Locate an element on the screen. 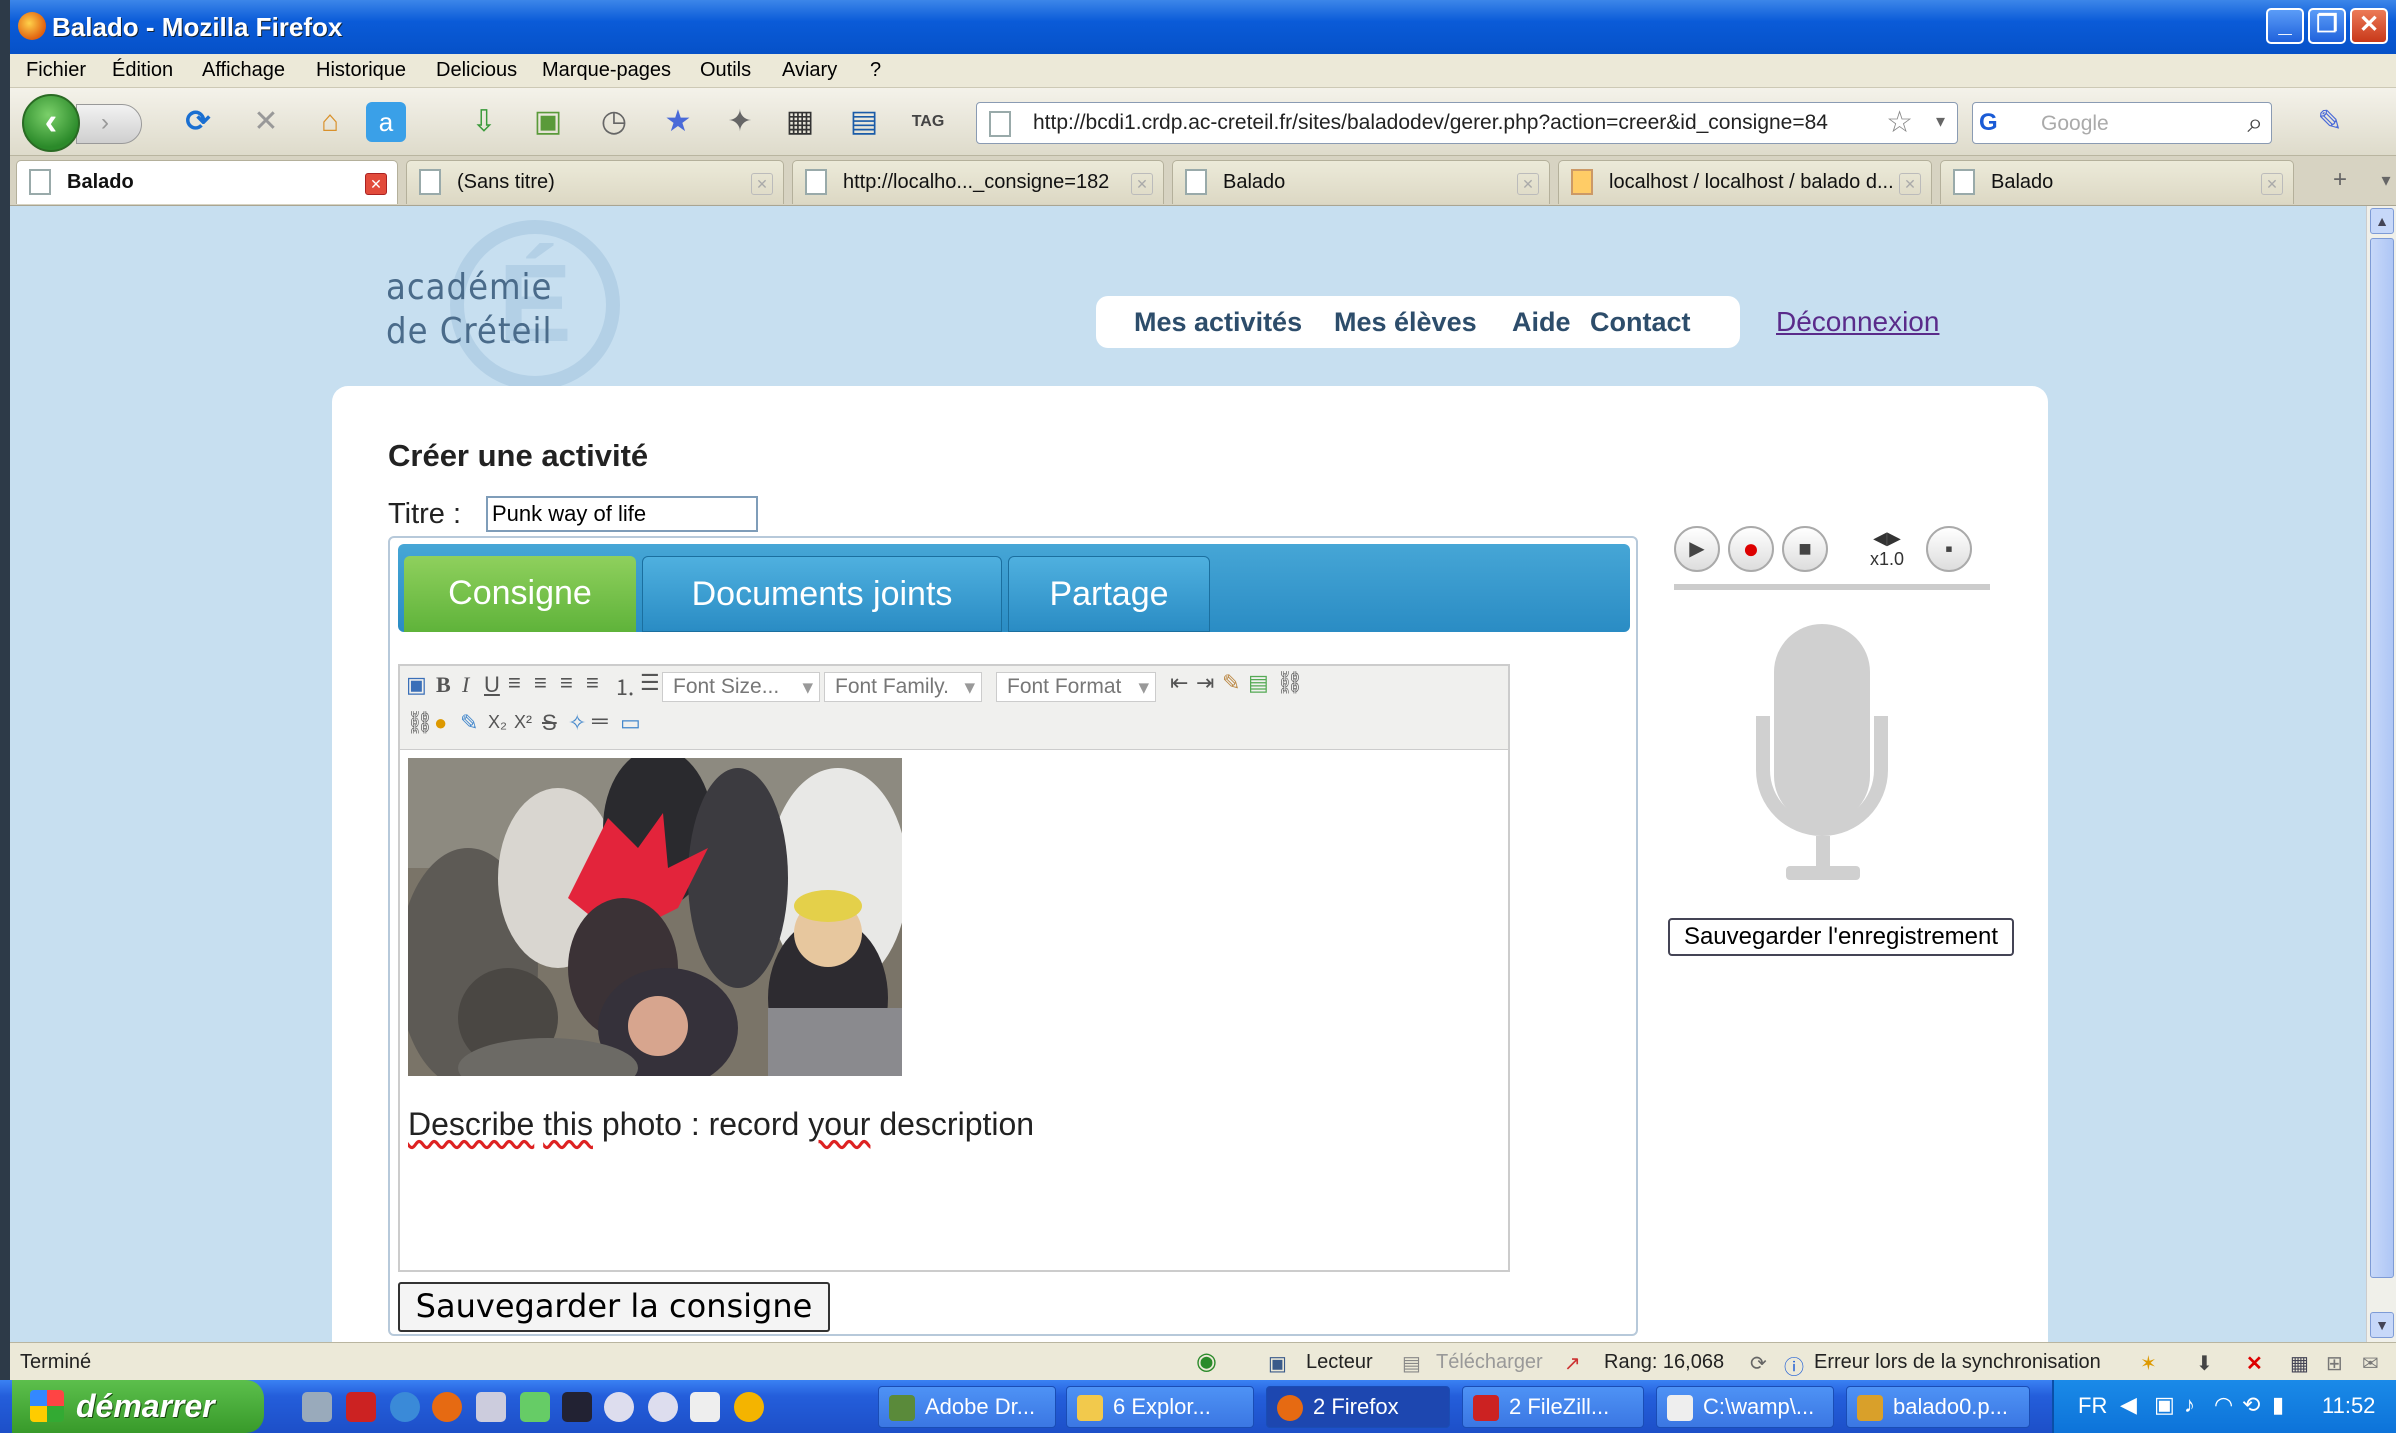 The height and width of the screenshot is (1433, 2396). desktop-icon is located at coordinates (577, 1407).